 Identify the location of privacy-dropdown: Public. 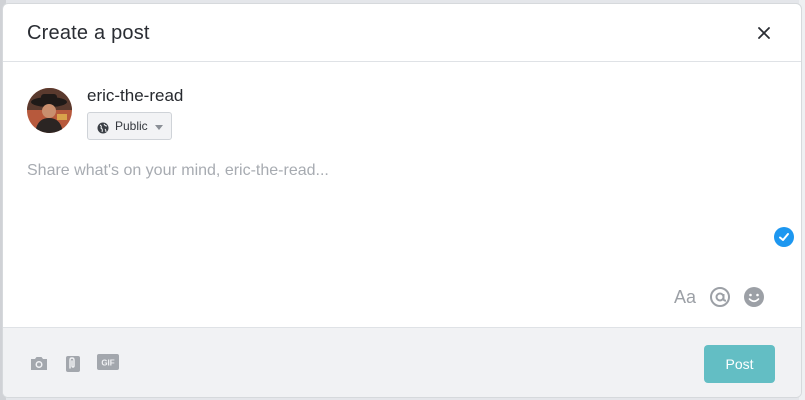
(129, 126).